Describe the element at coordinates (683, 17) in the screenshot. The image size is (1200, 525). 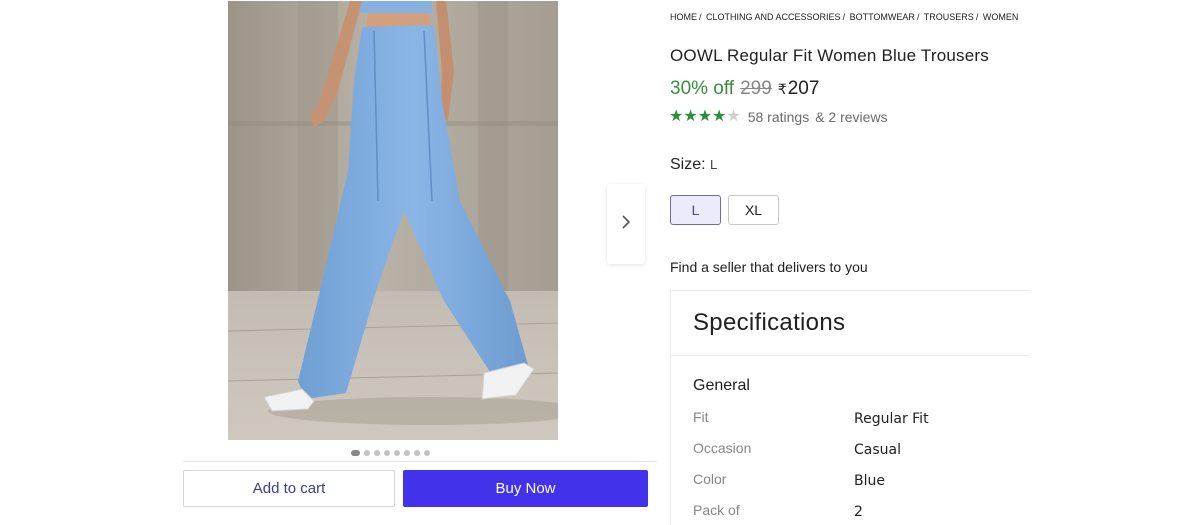
I see `breadcrumb-item: HOME` at that location.